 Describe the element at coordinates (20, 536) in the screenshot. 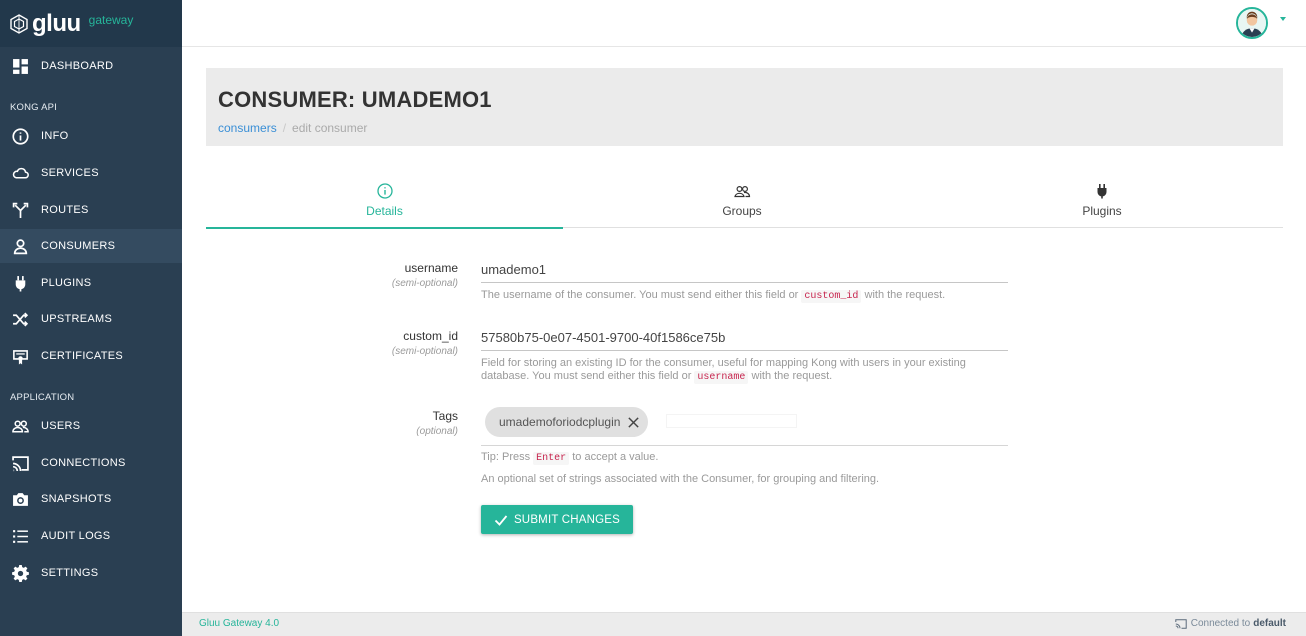

I see `list-icon` at that location.